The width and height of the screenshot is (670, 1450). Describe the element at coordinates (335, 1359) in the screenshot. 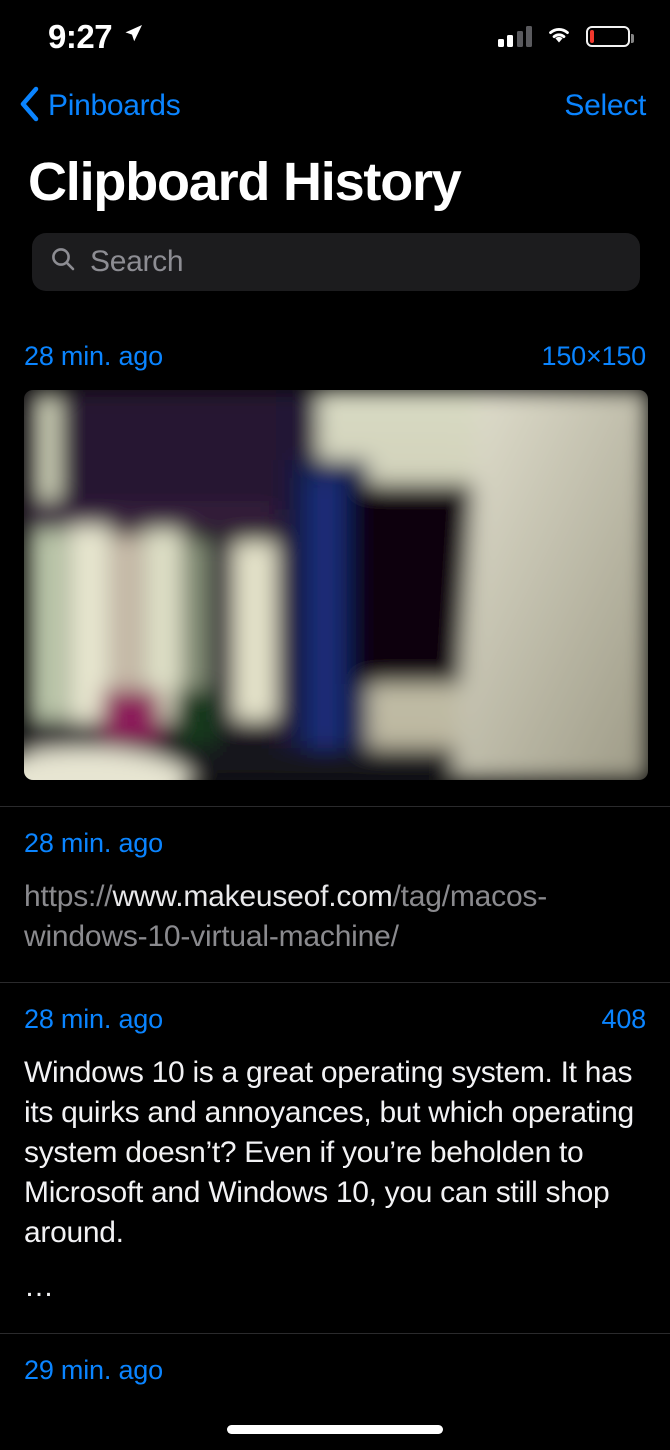

I see `list-item-meta: 29 min. ago` at that location.